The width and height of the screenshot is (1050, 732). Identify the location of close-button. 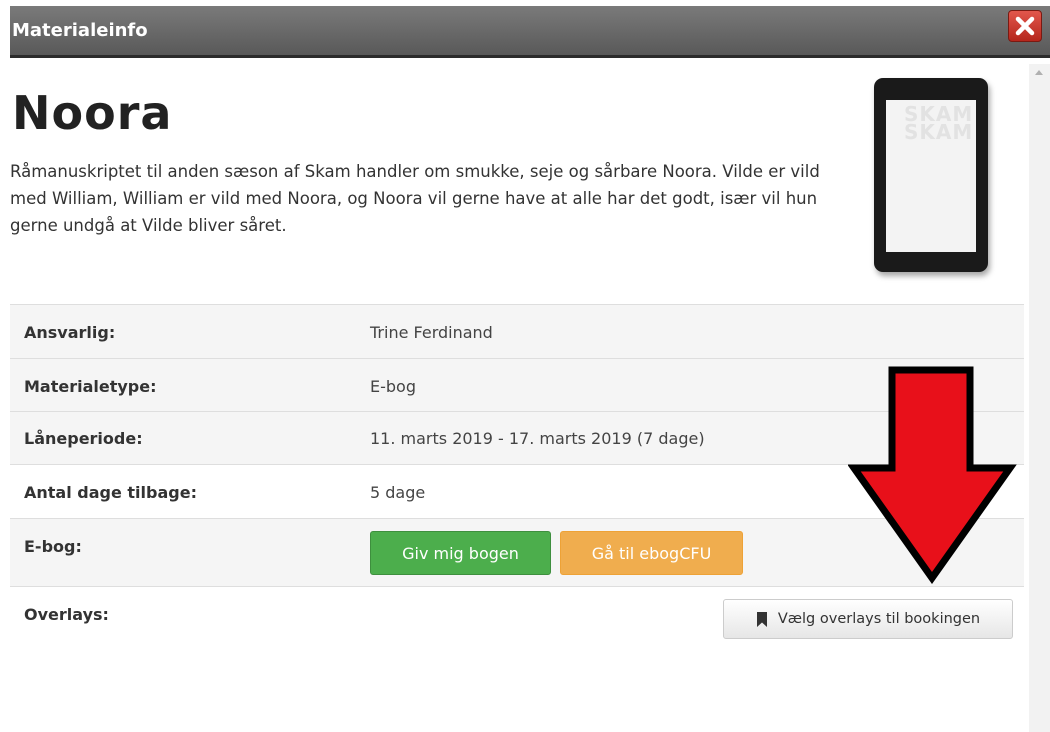
(1025, 26).